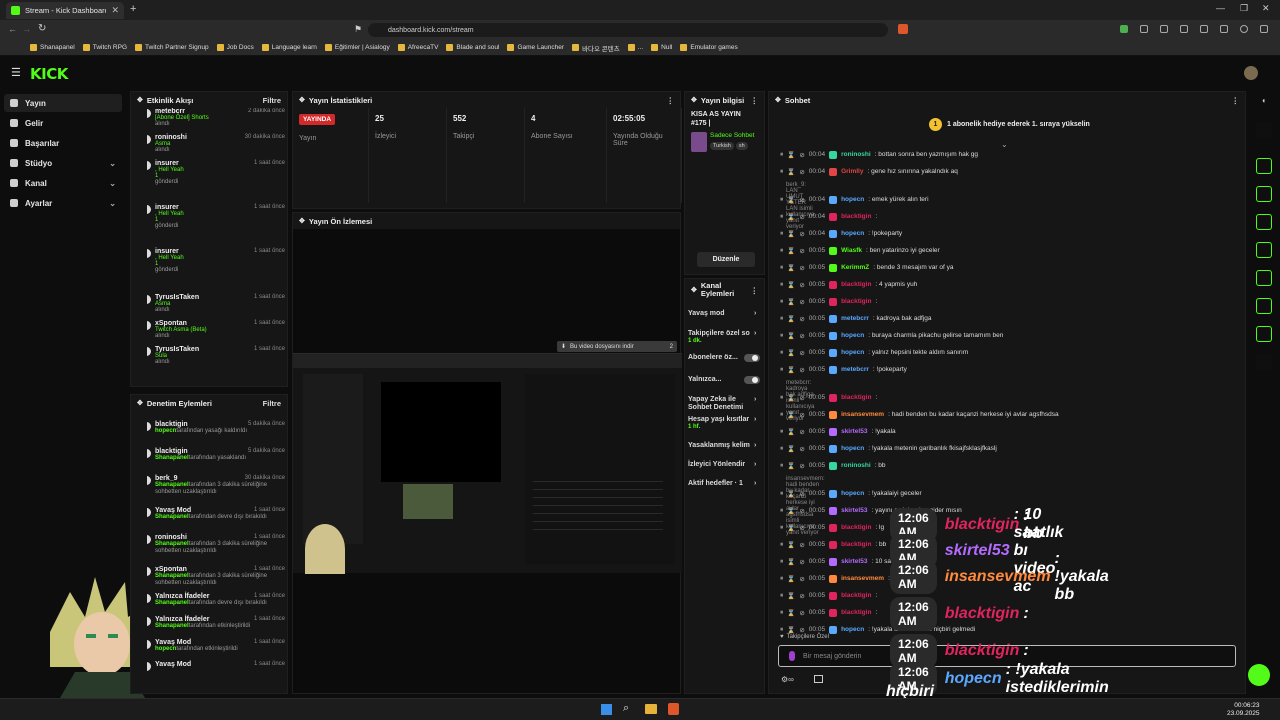  I want to click on kick-logo: KICK, so click(49, 74).